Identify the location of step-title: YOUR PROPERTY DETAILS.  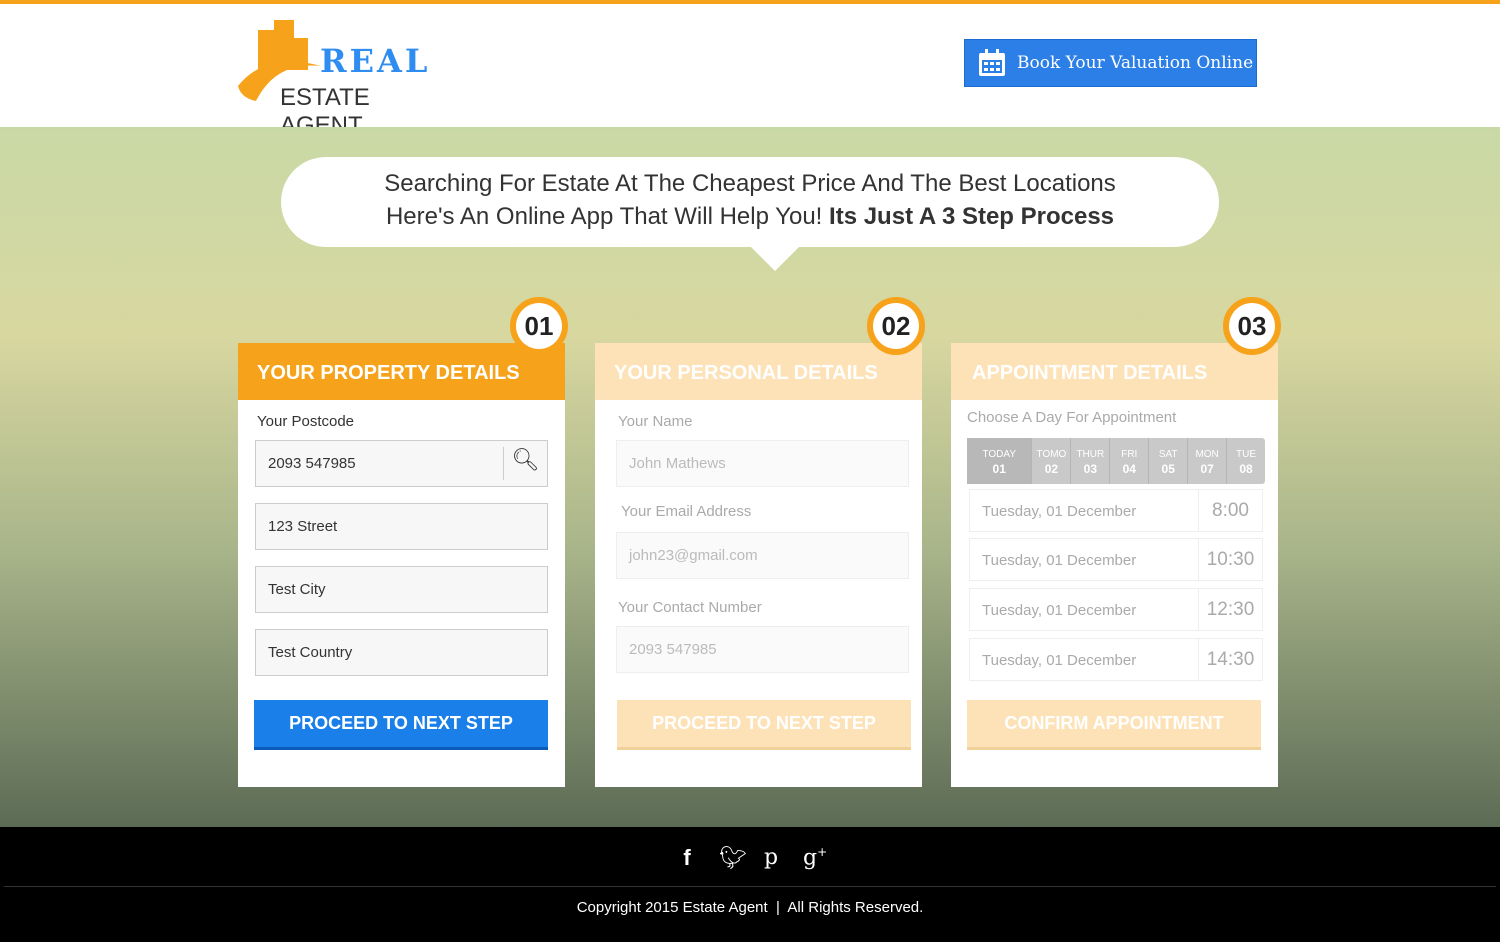
(401, 371).